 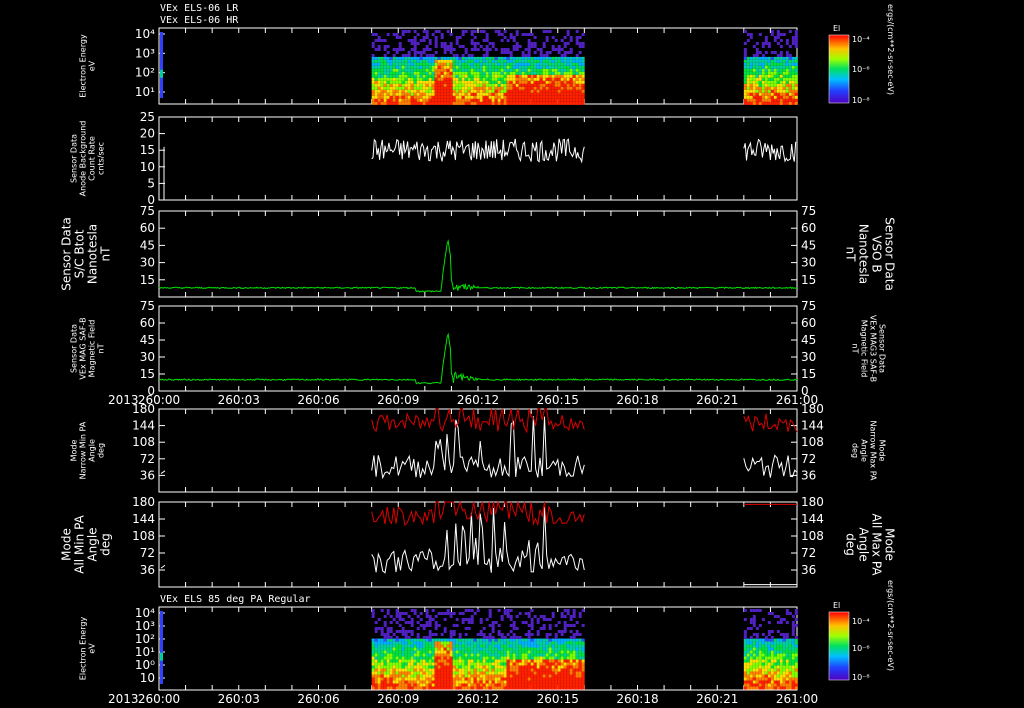 What do you see at coordinates (92, 349) in the screenshot?
I see `y-axis-label: Magnetic Field` at bounding box center [92, 349].